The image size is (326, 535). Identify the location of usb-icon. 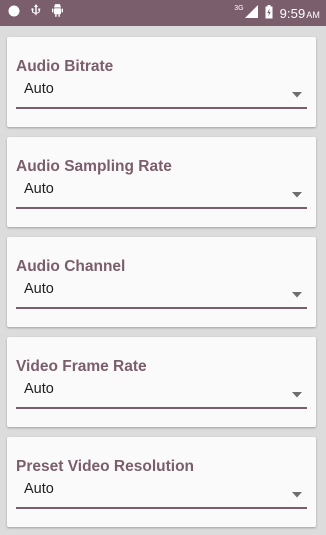
(36, 13).